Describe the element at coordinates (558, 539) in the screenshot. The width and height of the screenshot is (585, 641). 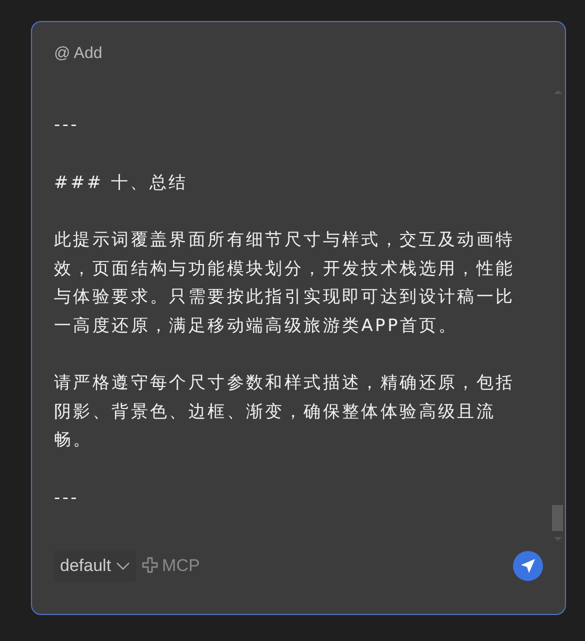
I see `scroll-down-icon` at that location.